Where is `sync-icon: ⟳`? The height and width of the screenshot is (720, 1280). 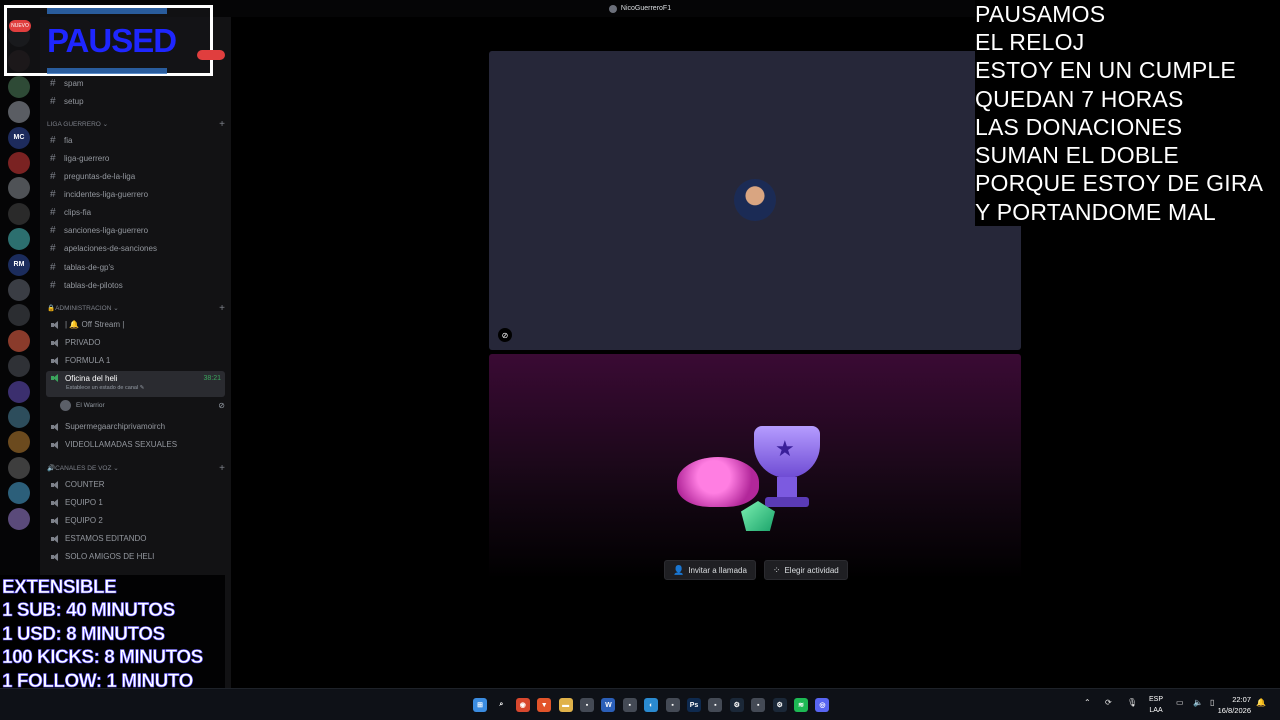 sync-icon: ⟳ is located at coordinates (1108, 702).